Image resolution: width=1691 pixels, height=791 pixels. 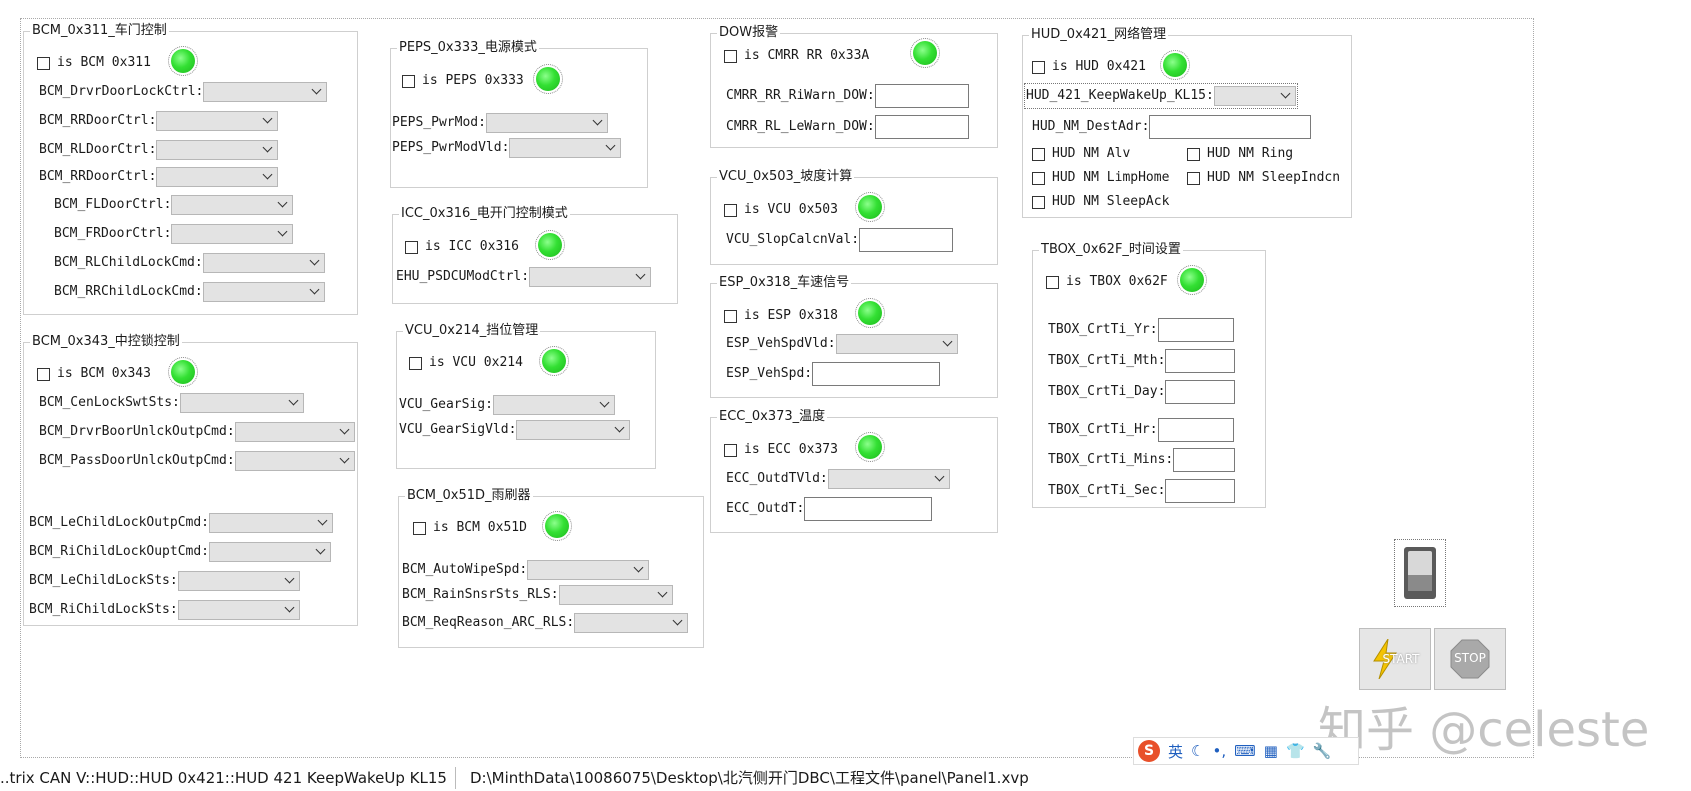 I want to click on check-tbox-0x62f: is TBOX 0x62F, so click(x=1107, y=282).